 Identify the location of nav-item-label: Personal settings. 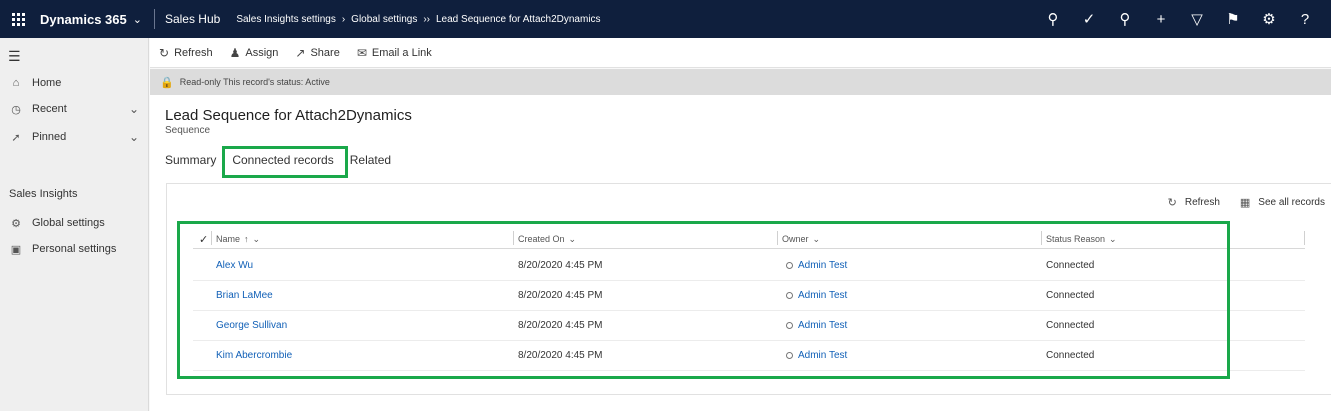
(74, 249).